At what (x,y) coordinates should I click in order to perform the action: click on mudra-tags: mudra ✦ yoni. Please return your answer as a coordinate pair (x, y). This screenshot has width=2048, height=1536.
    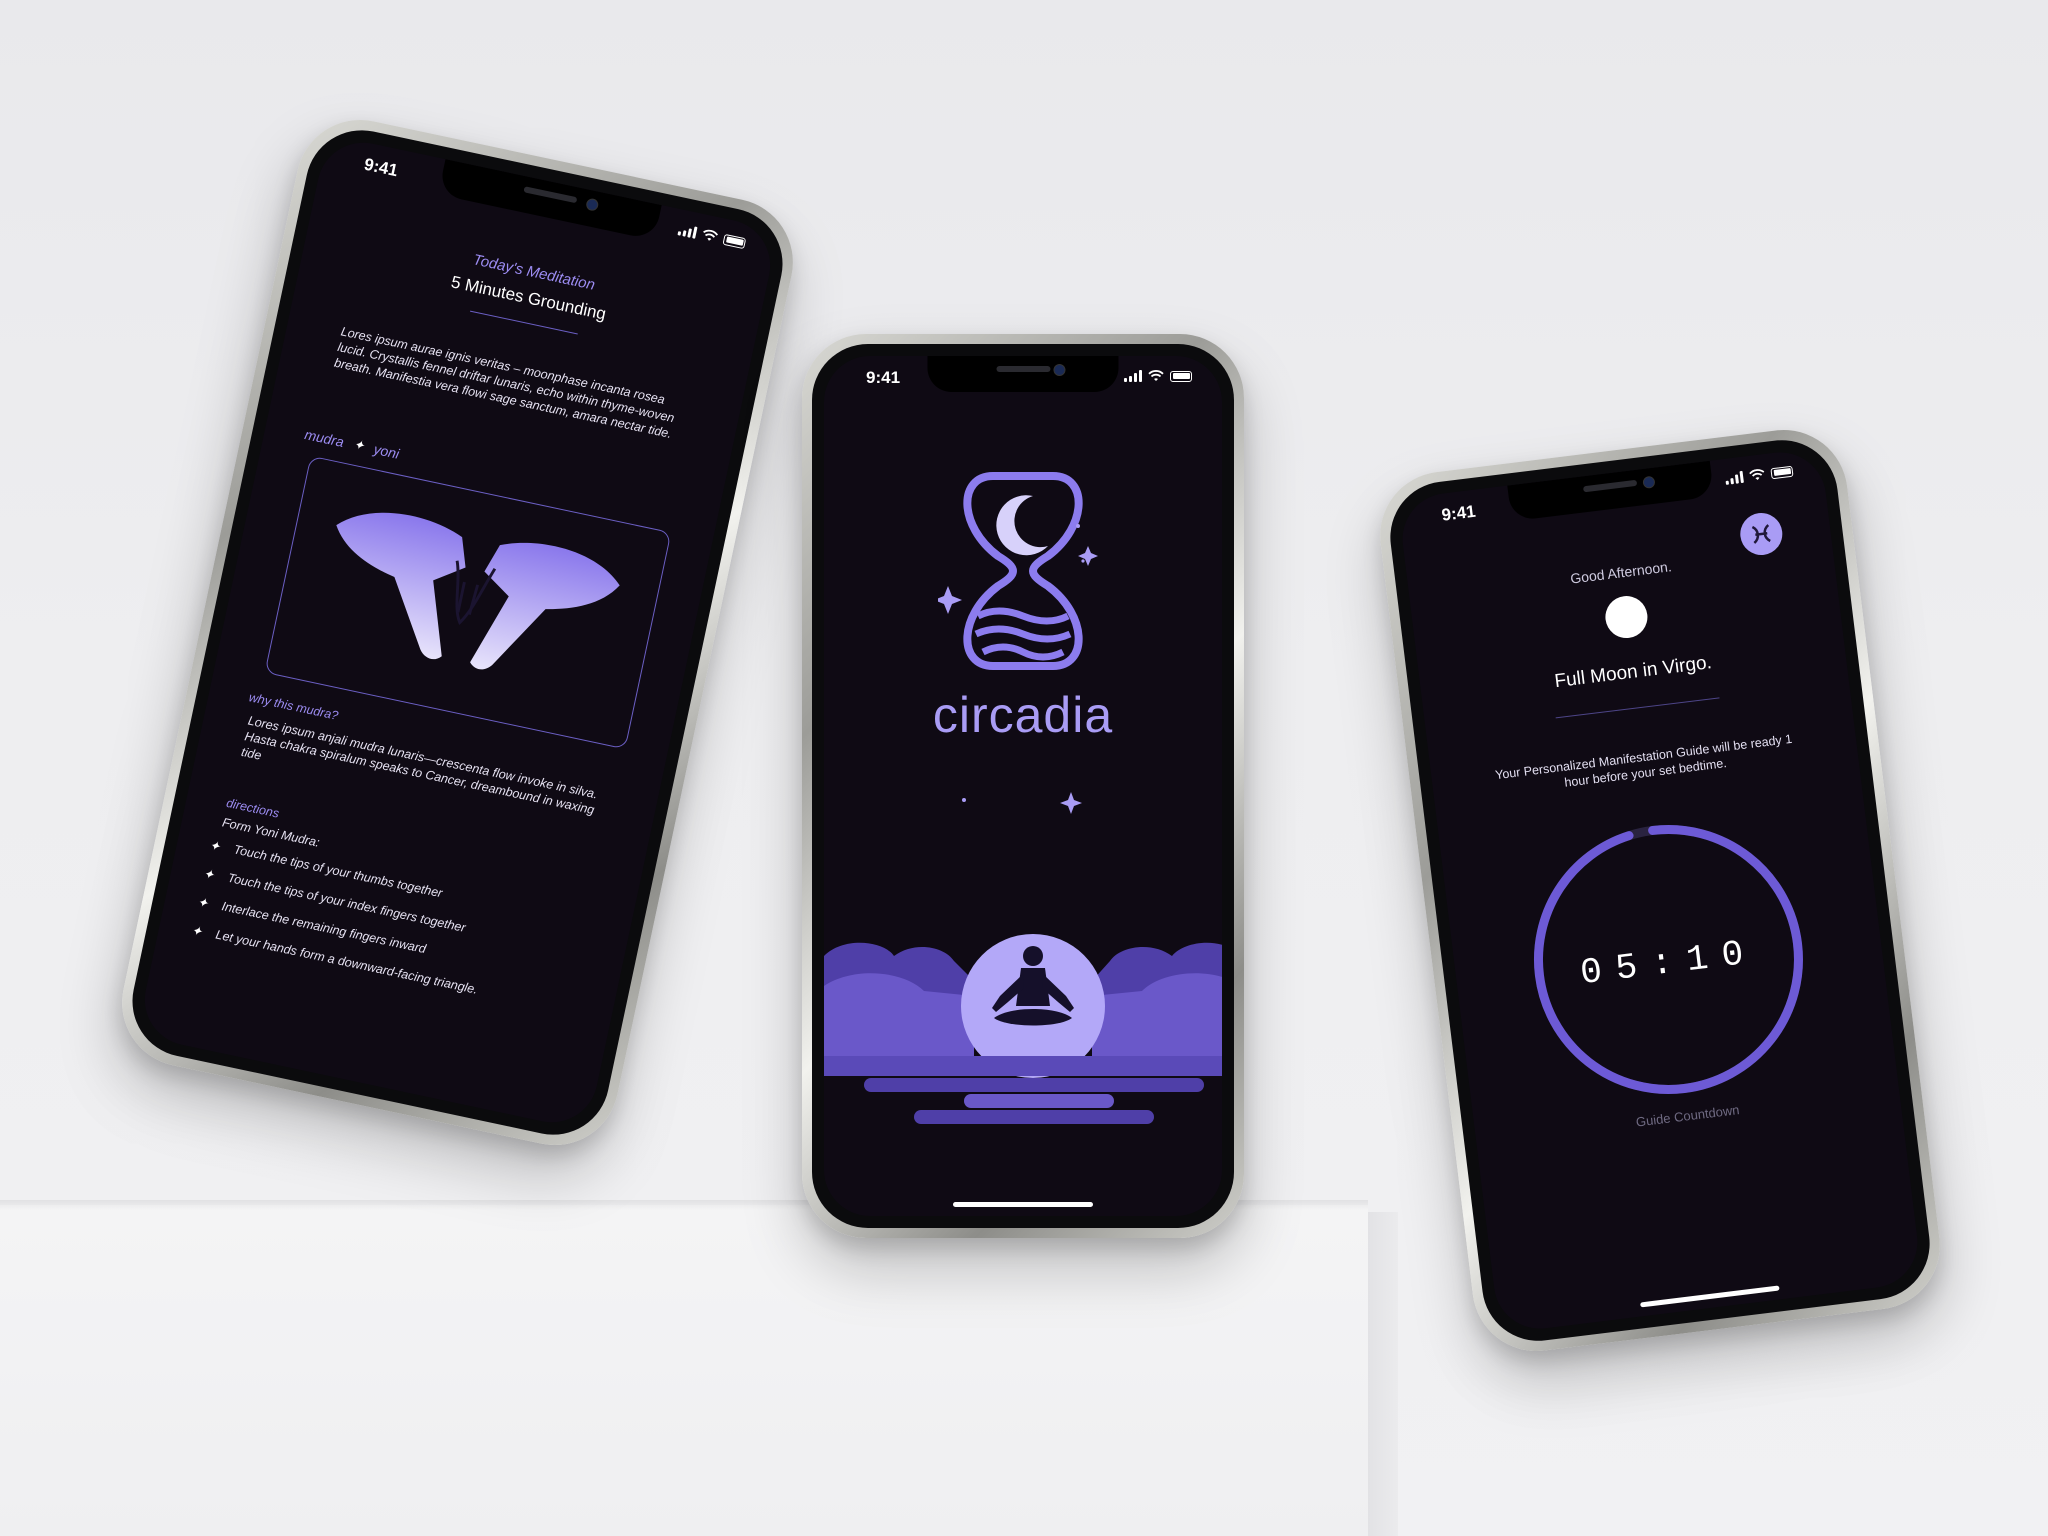
    Looking at the image, I should click on (352, 444).